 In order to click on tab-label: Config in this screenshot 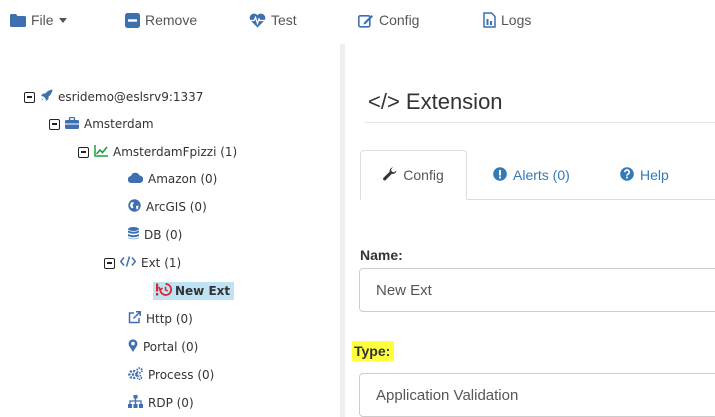, I will do `click(423, 175)`.